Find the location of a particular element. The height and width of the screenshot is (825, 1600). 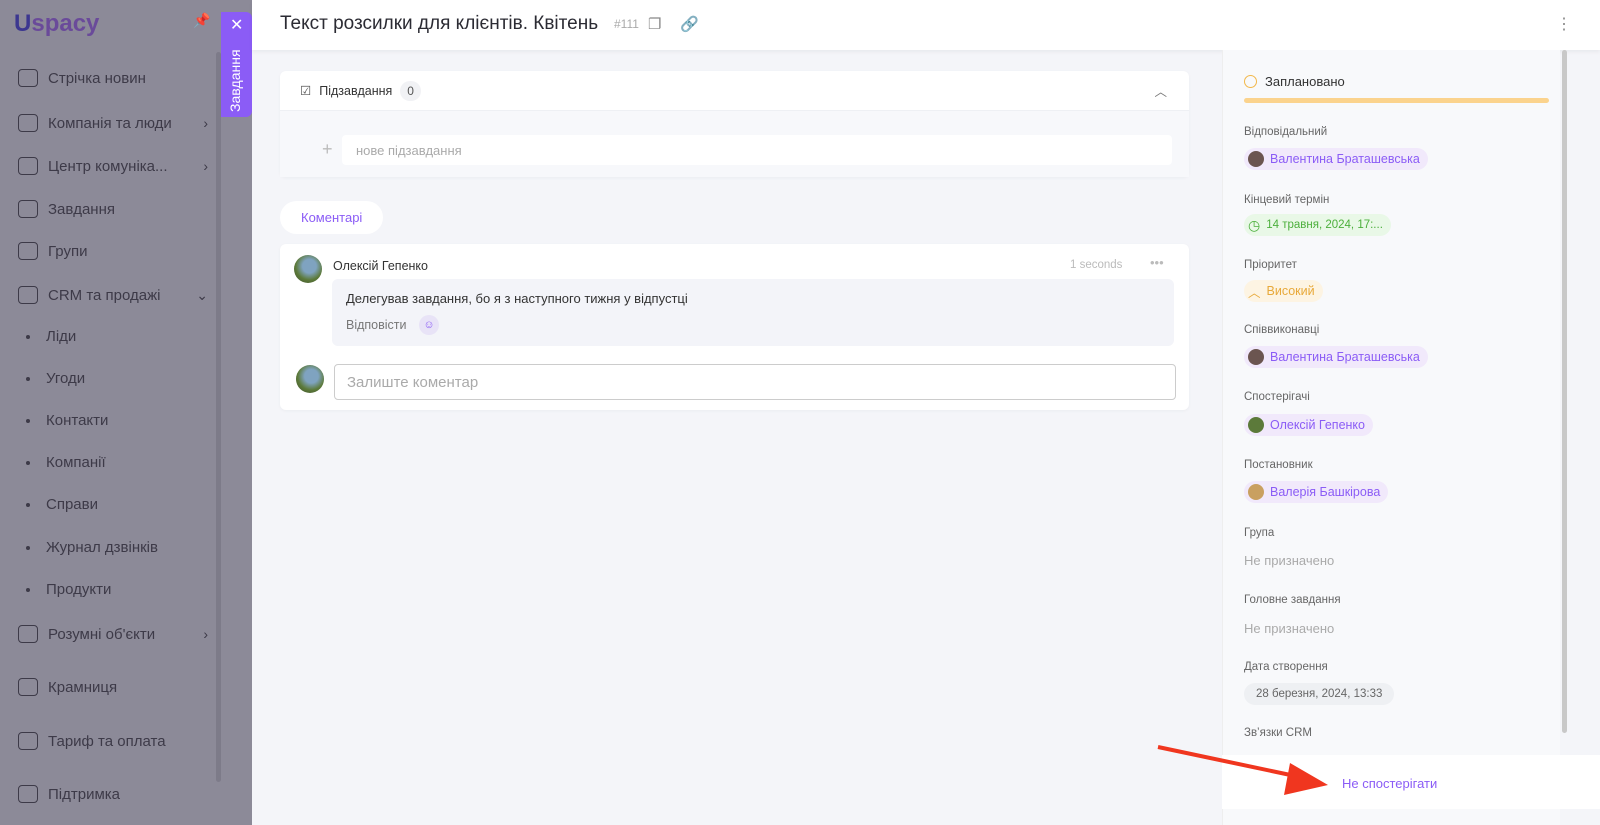

creator-name: Валерія Башкірова is located at coordinates (1325, 492).